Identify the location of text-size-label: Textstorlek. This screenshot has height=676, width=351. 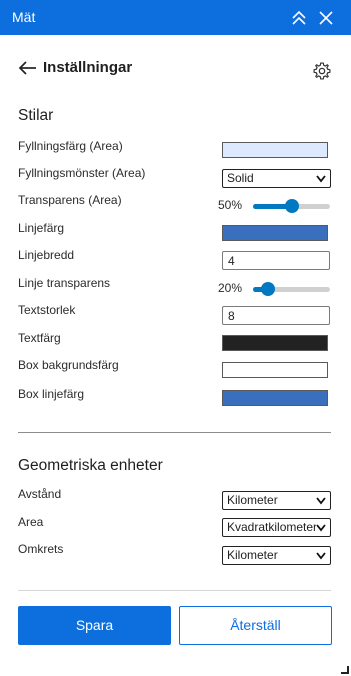
(47, 310).